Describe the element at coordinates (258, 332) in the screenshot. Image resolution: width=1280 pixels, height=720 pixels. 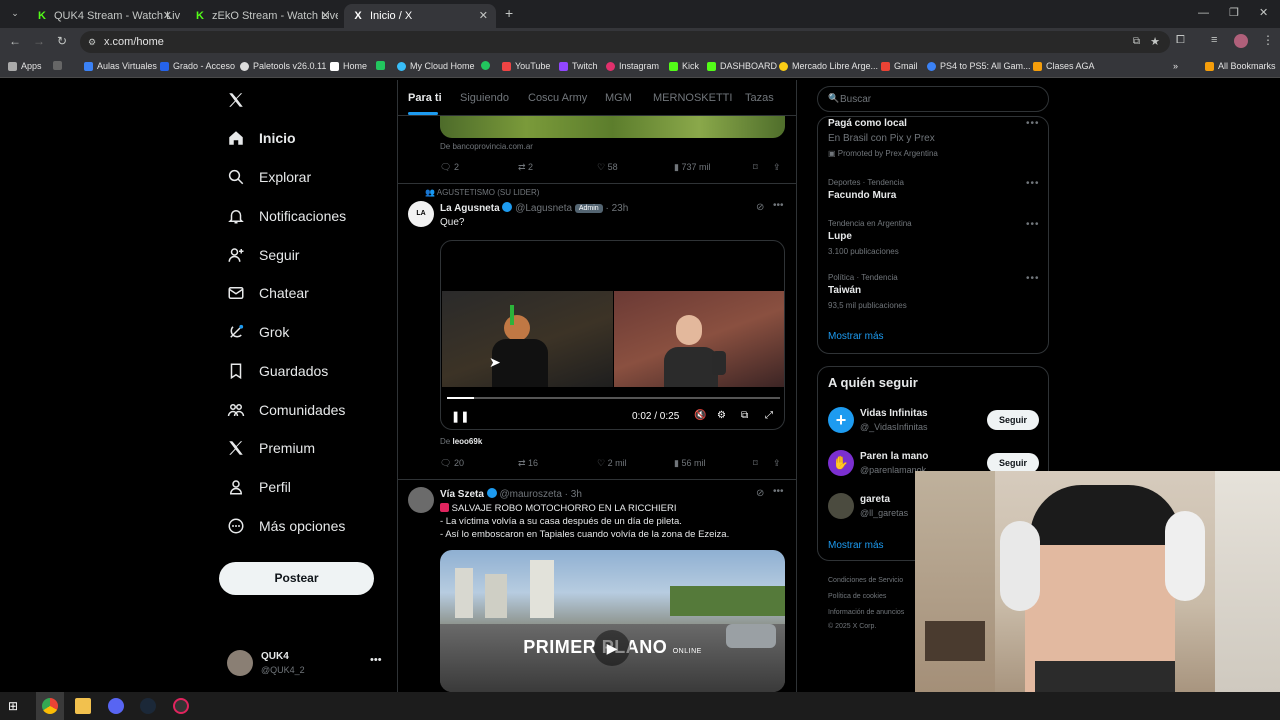
I see `sidebar-item-grok: Grok` at that location.